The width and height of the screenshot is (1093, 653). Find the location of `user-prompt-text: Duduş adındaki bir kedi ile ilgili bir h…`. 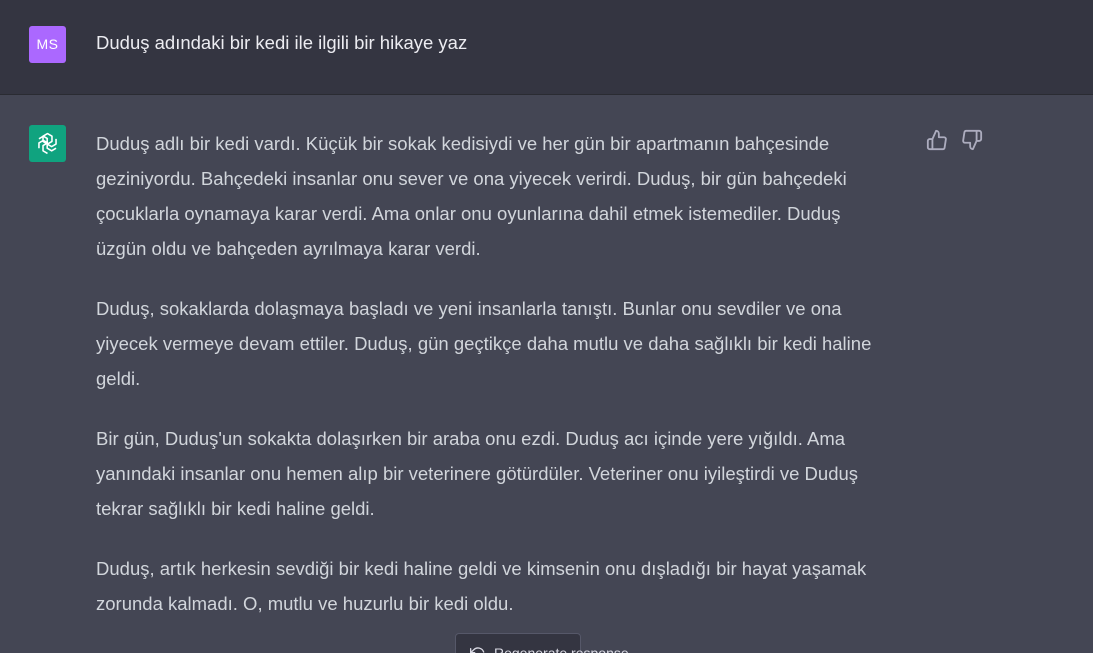

user-prompt-text: Duduş adındaki bir kedi ile ilgili bir h… is located at coordinates (282, 42).